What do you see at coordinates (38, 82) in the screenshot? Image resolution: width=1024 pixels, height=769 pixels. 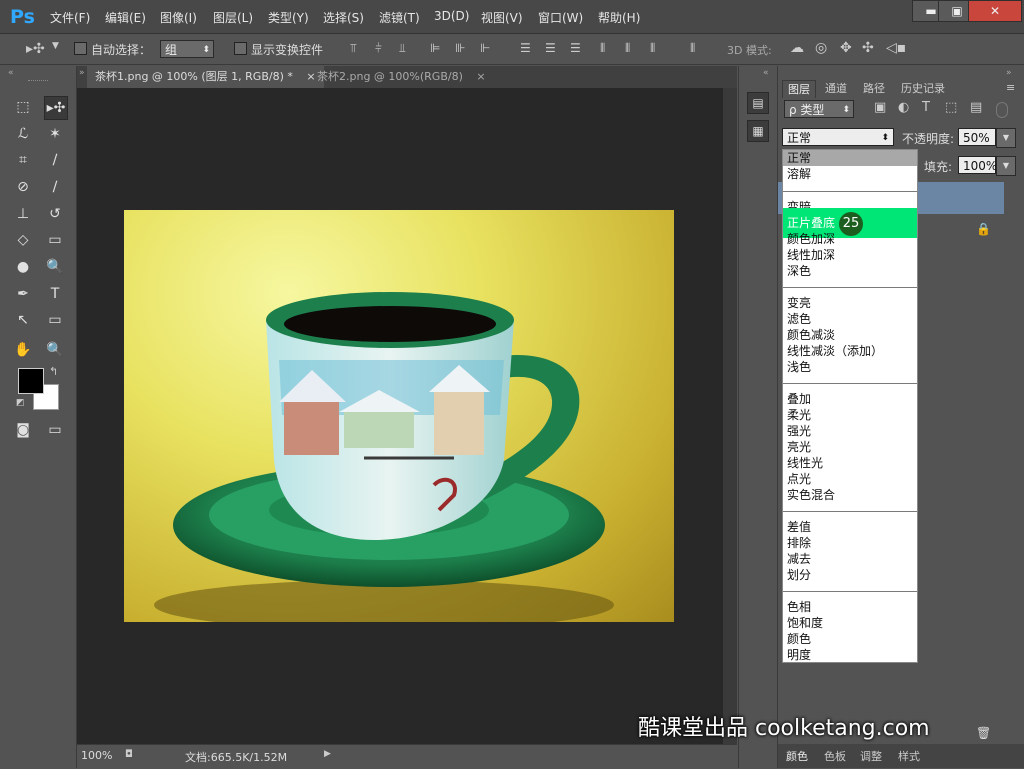 I see `panel-grip` at bounding box center [38, 82].